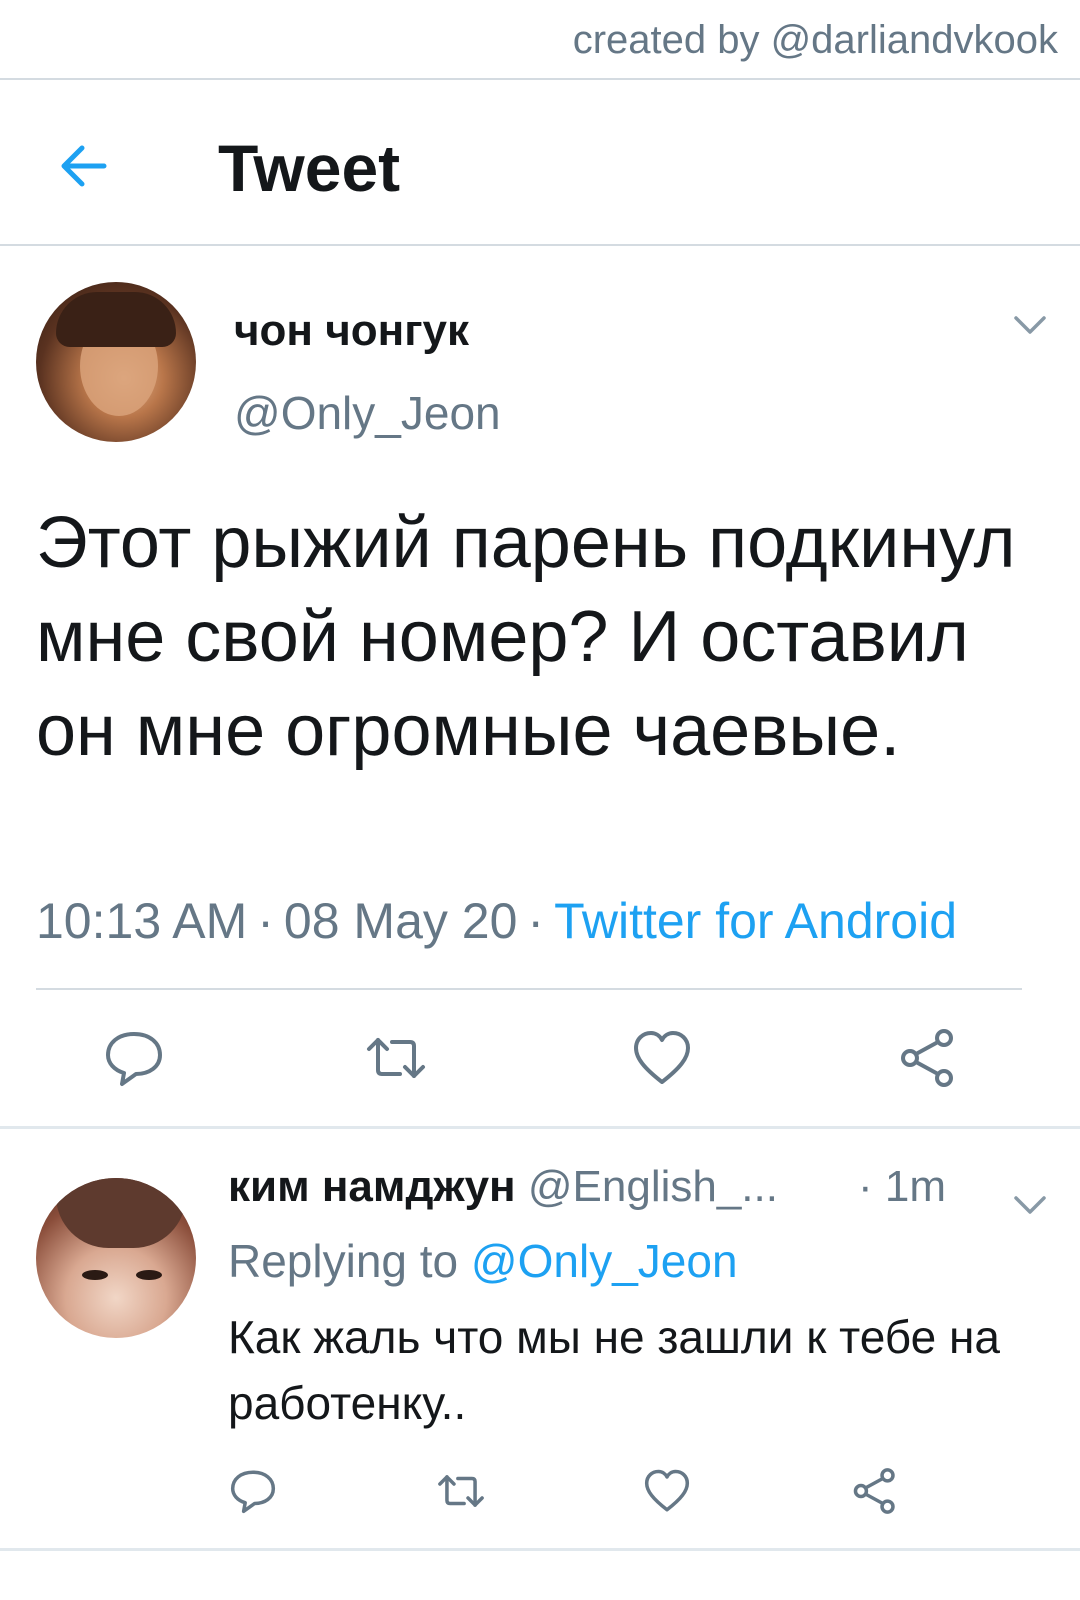 The width and height of the screenshot is (1080, 1600). I want to click on reply-author-name: ким намджун, so click(372, 1186).